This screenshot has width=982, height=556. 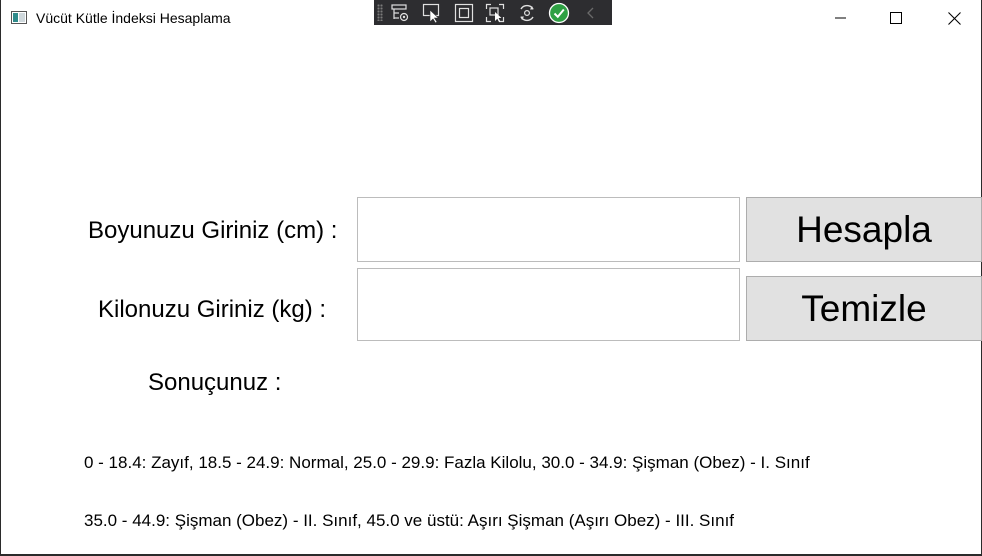 I want to click on check-accessibility-icon, so click(x=559, y=13).